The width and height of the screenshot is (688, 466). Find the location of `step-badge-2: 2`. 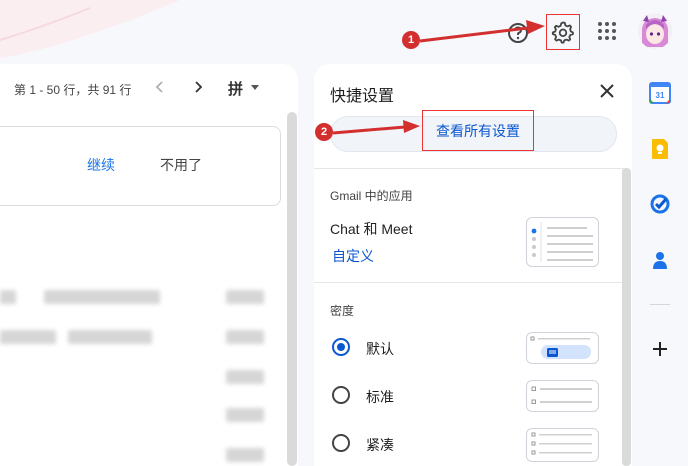

step-badge-2: 2 is located at coordinates (324, 132).